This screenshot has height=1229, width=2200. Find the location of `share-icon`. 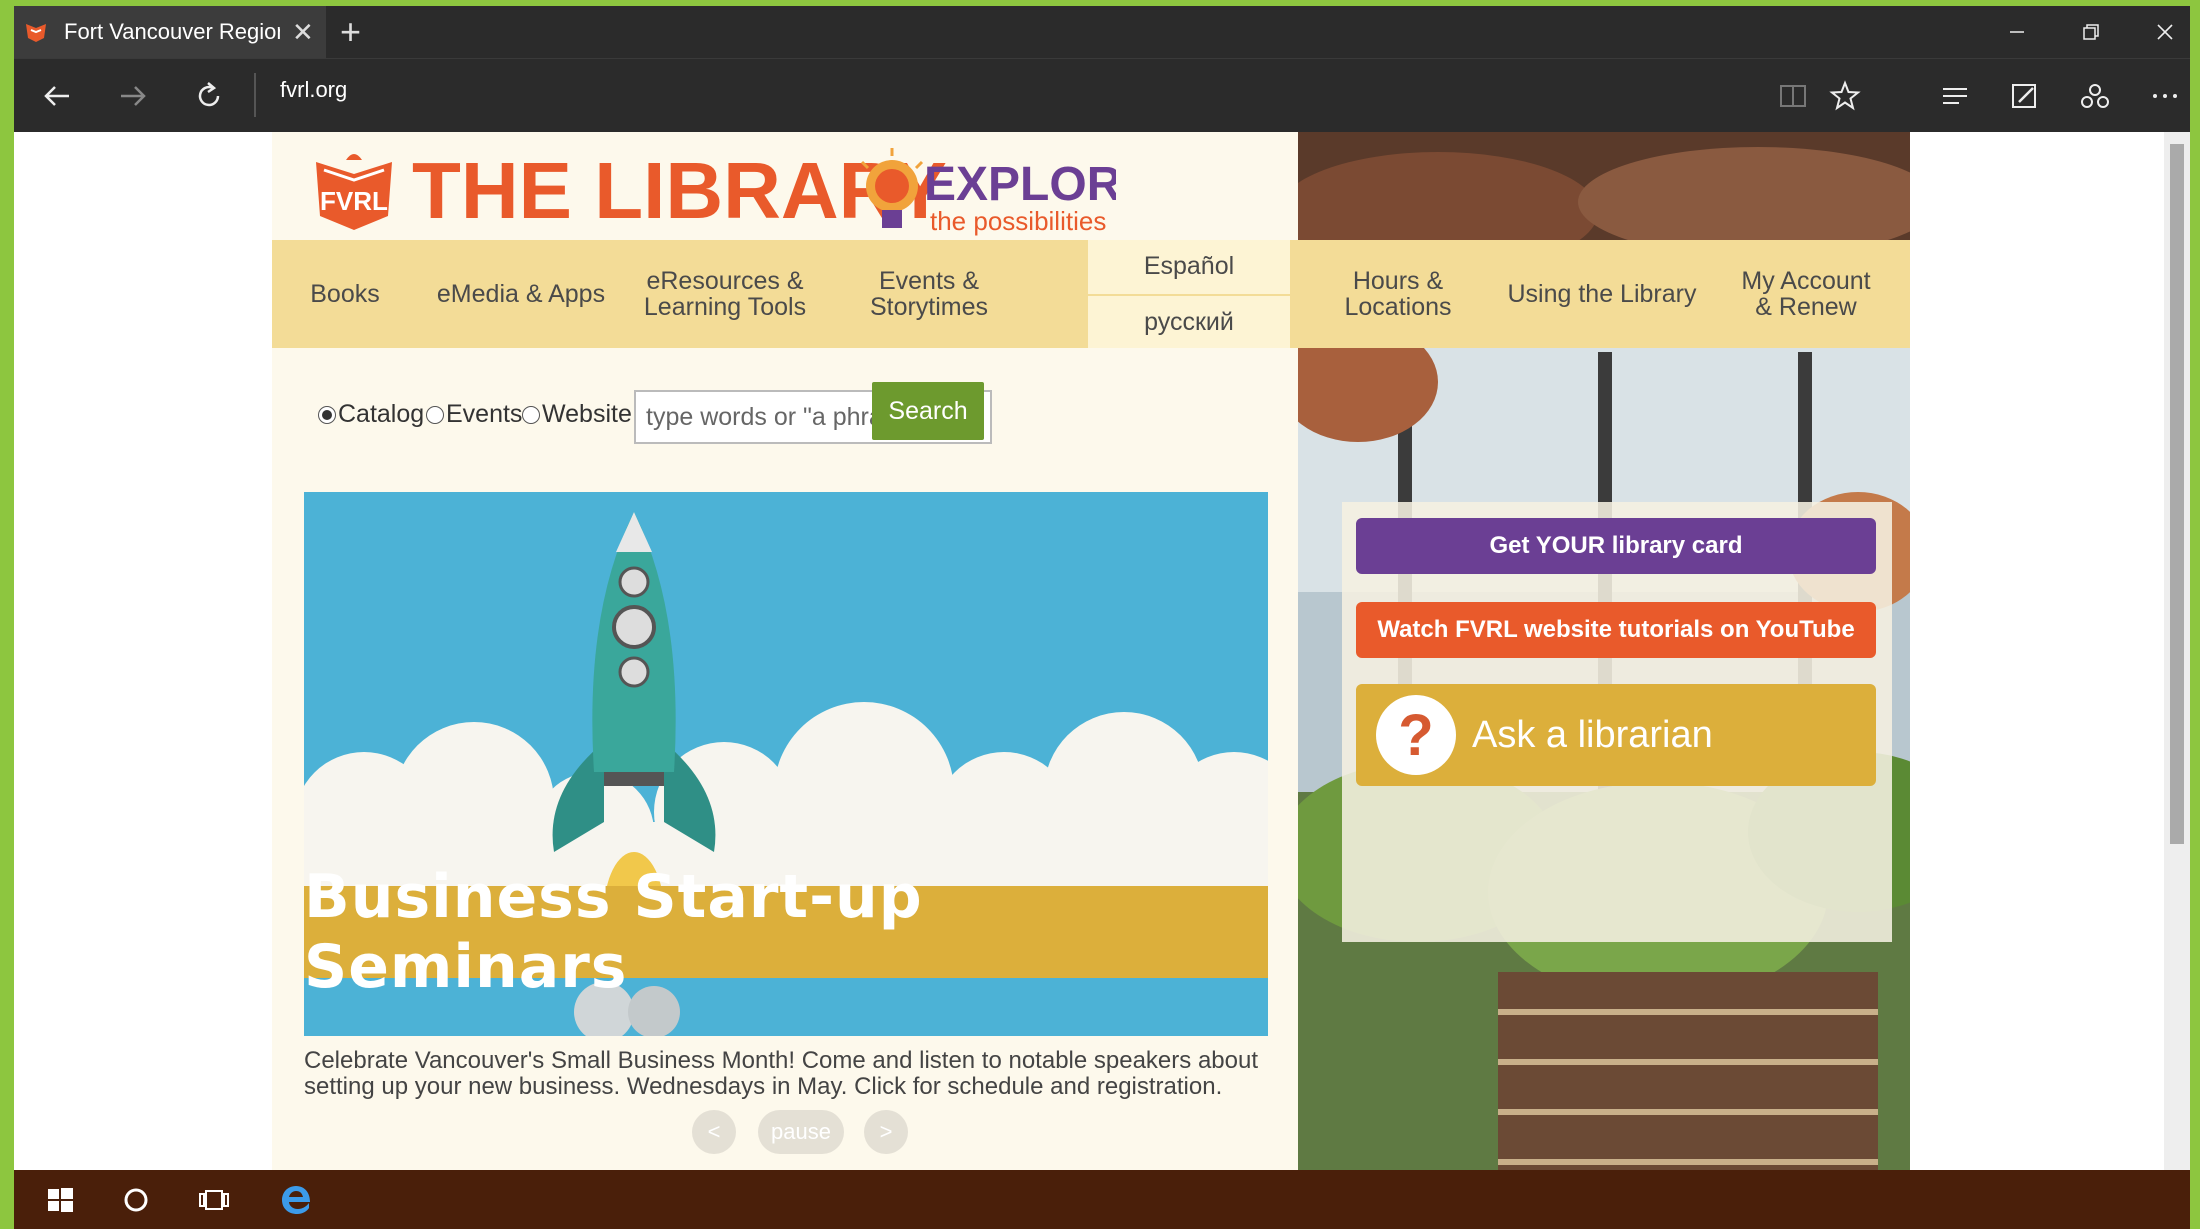

share-icon is located at coordinates (2095, 96).